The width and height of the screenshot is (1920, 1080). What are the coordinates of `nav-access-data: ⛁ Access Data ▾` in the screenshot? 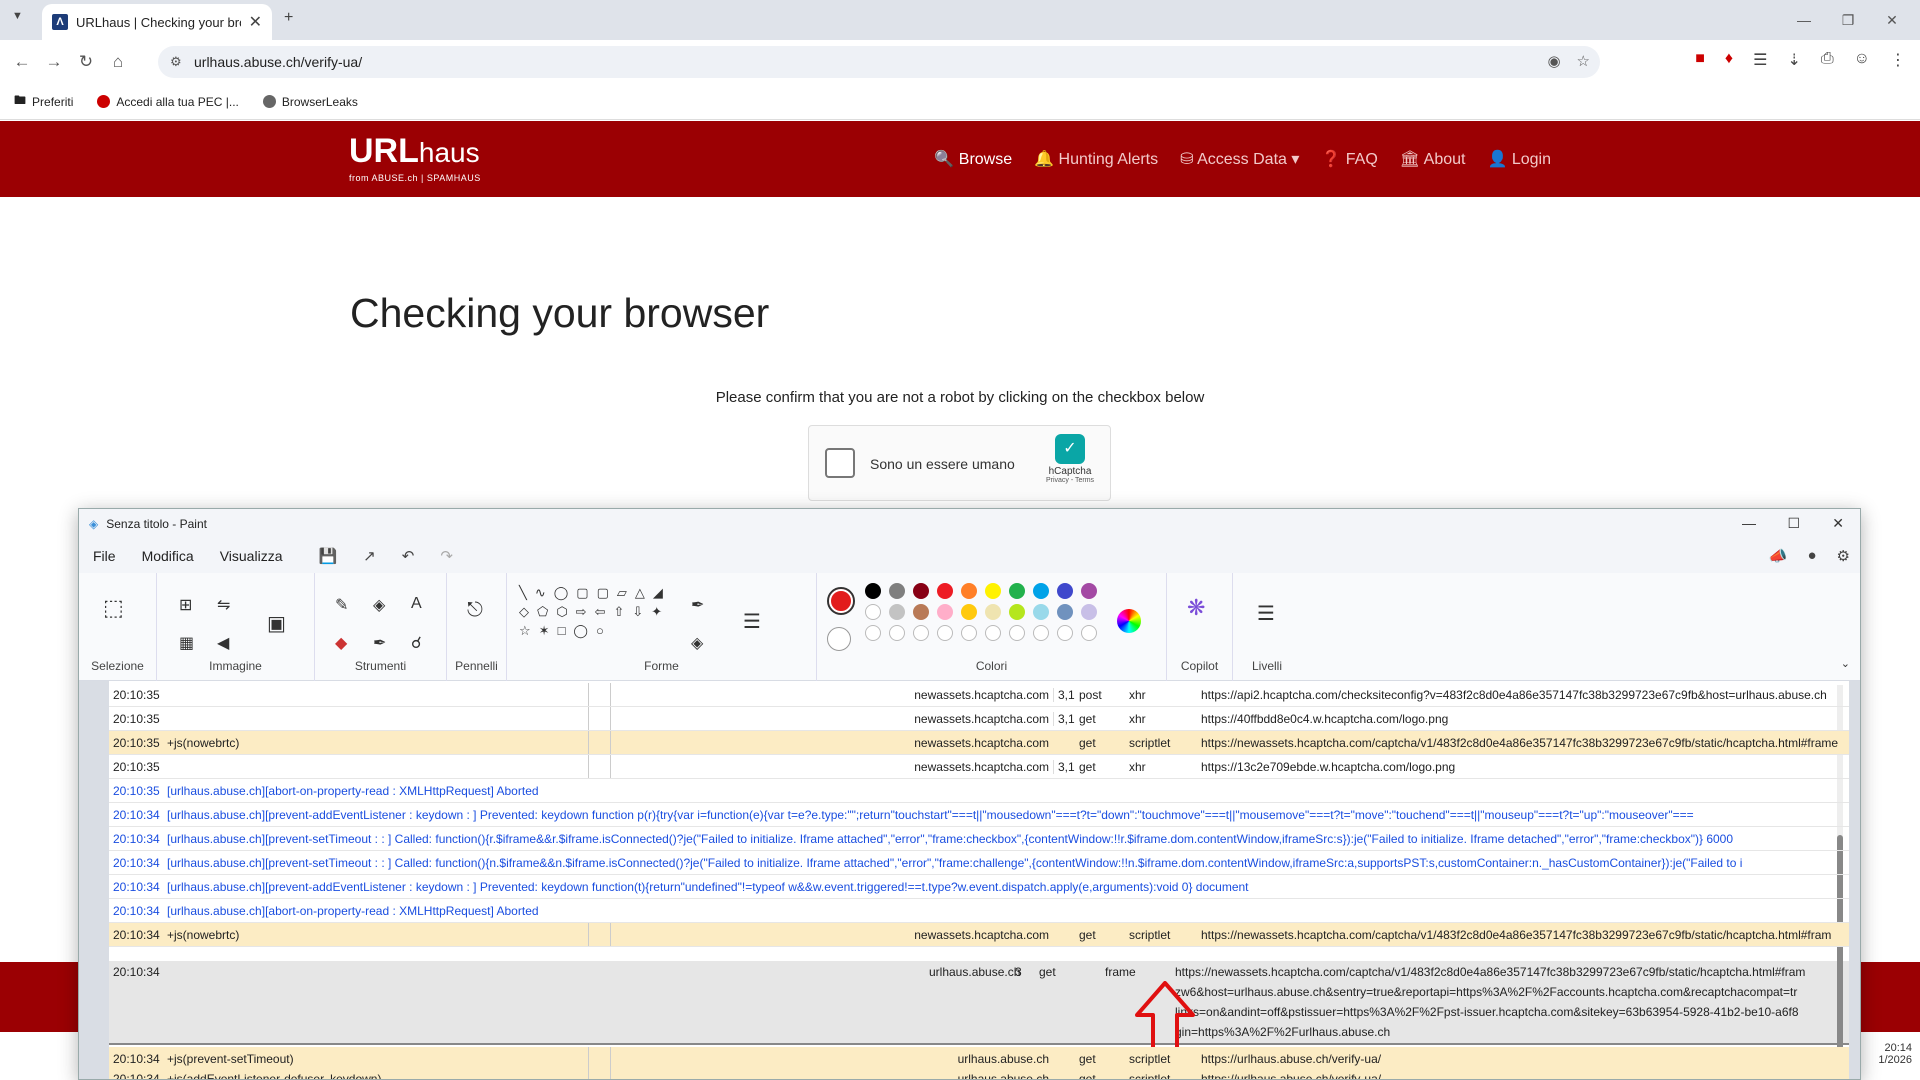 It's located at (1239, 159).